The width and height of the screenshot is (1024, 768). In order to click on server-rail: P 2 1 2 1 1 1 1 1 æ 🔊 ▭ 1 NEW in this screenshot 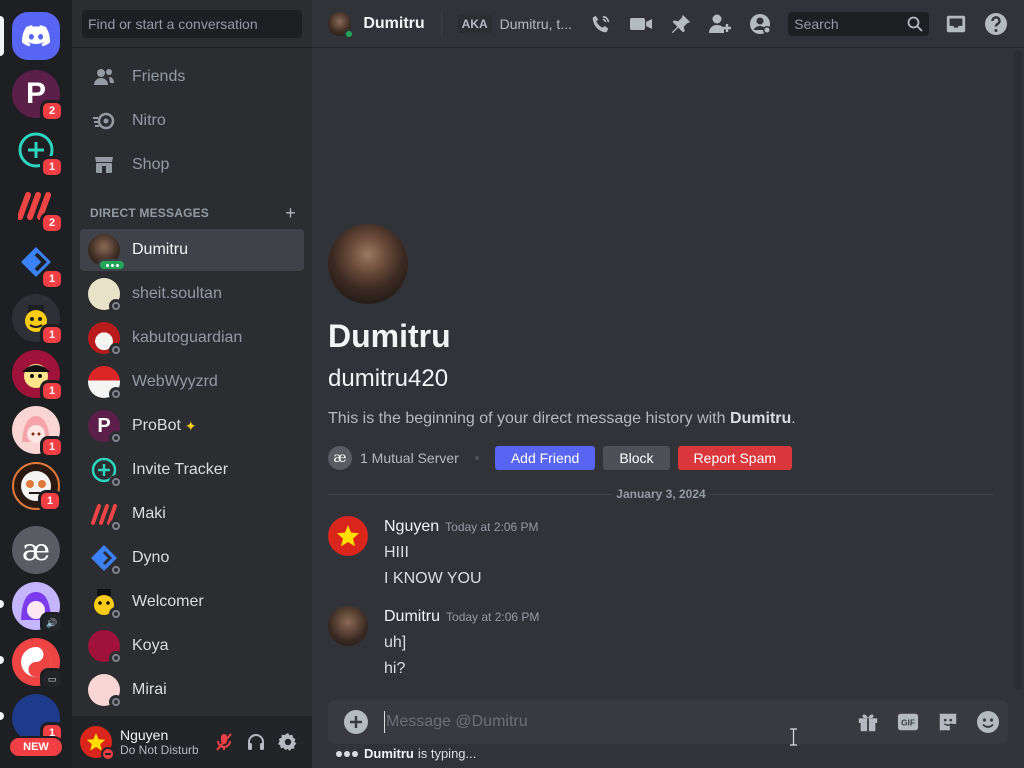, I will do `click(36, 384)`.